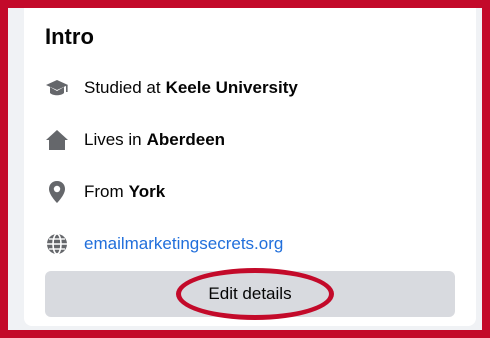  I want to click on edit-details-button: Edit details, so click(250, 294).